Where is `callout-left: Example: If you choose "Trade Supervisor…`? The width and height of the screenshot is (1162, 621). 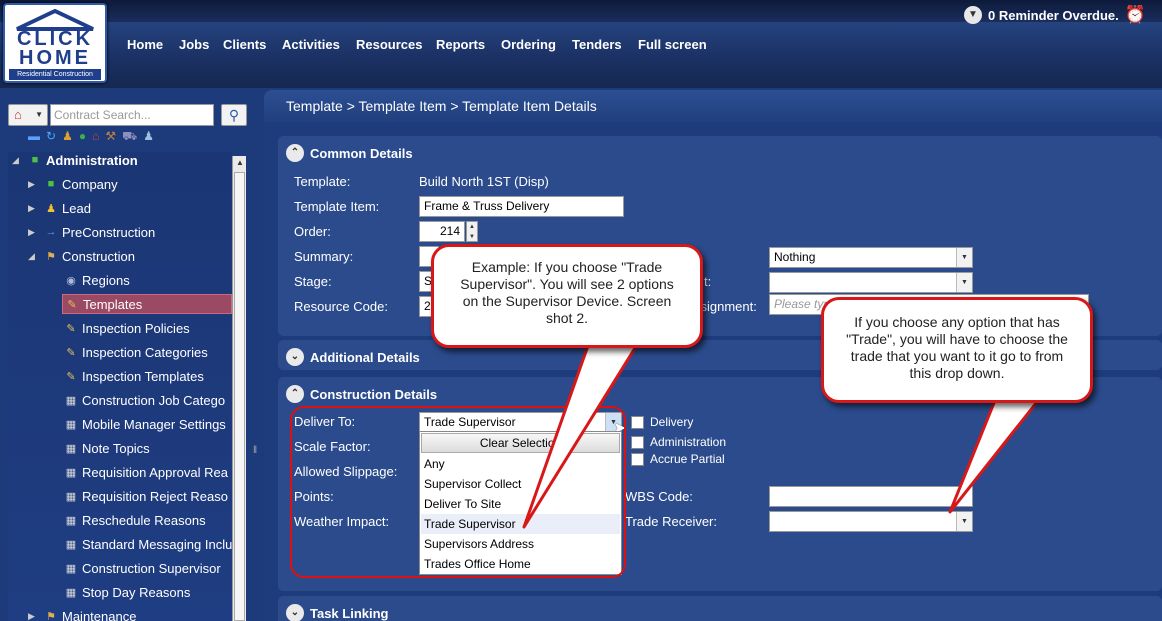
callout-left: Example: If you choose "Trade Supervisor… is located at coordinates (567, 296).